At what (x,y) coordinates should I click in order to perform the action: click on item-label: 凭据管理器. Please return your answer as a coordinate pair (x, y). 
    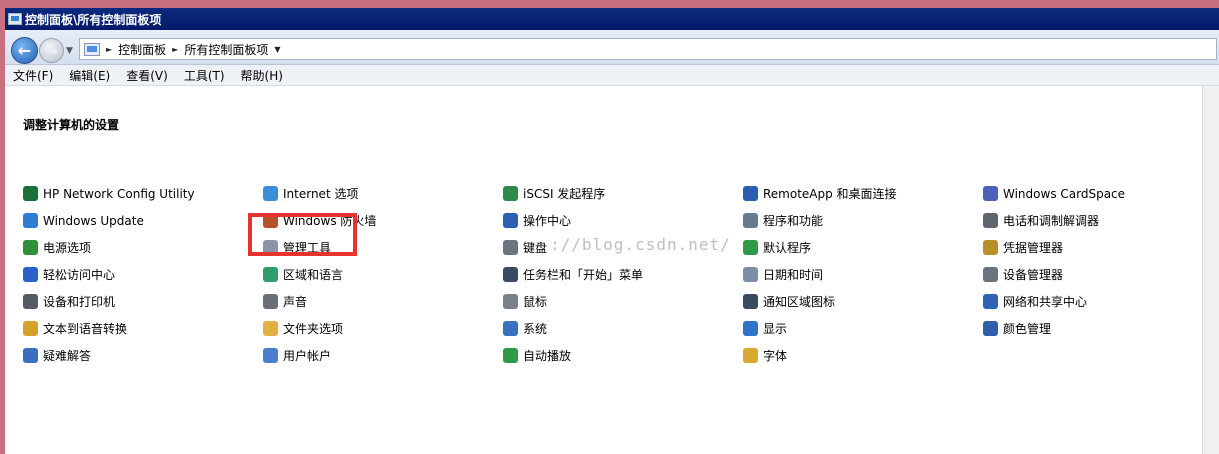
    Looking at the image, I should click on (1033, 248).